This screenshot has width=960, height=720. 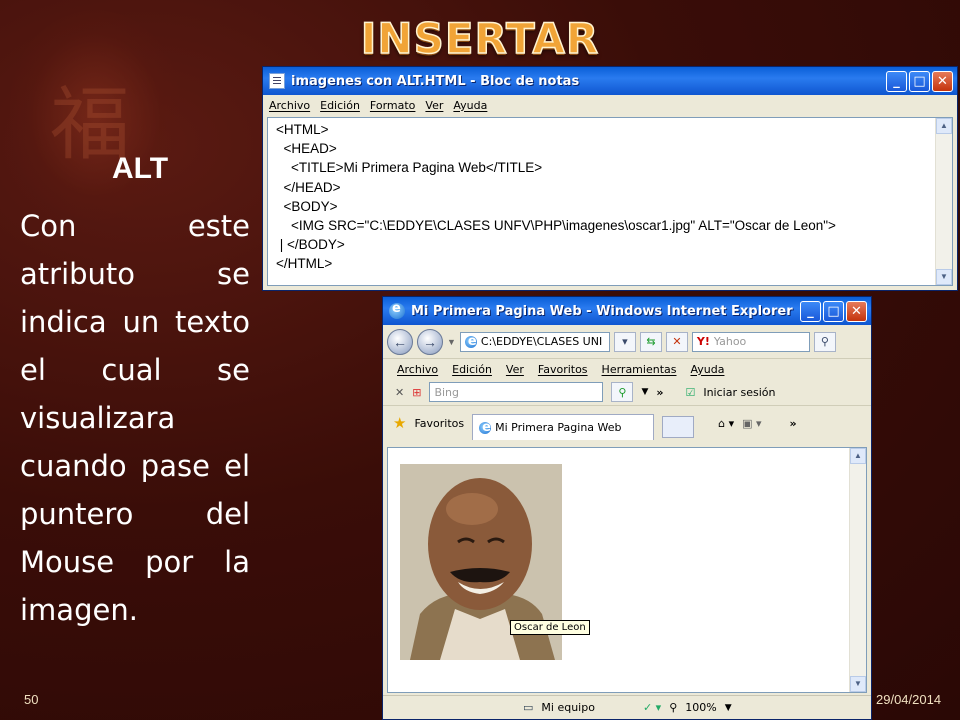 What do you see at coordinates (644, 392) in the screenshot?
I see `bing-dropdown-icon: ▼` at bounding box center [644, 392].